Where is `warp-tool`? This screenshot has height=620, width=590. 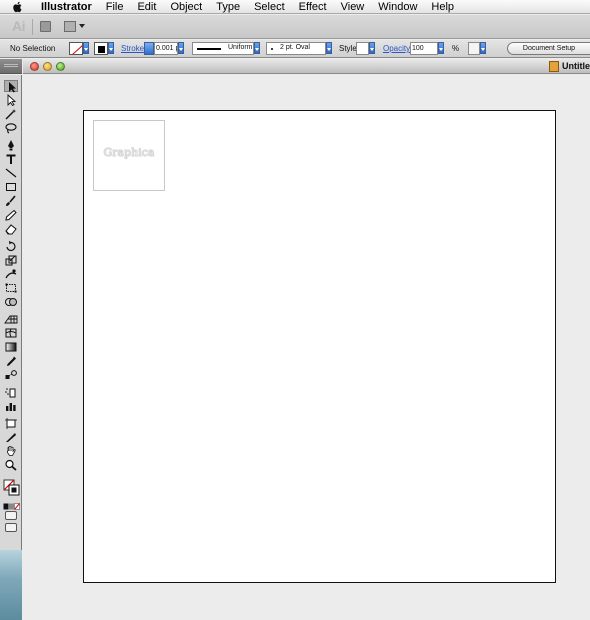
warp-tool is located at coordinates (11, 274).